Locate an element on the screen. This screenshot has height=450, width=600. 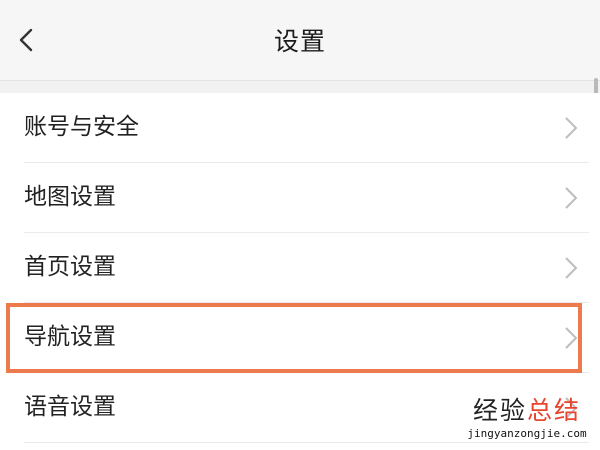
watermark-text-accent: 总结 is located at coordinates (554, 410).